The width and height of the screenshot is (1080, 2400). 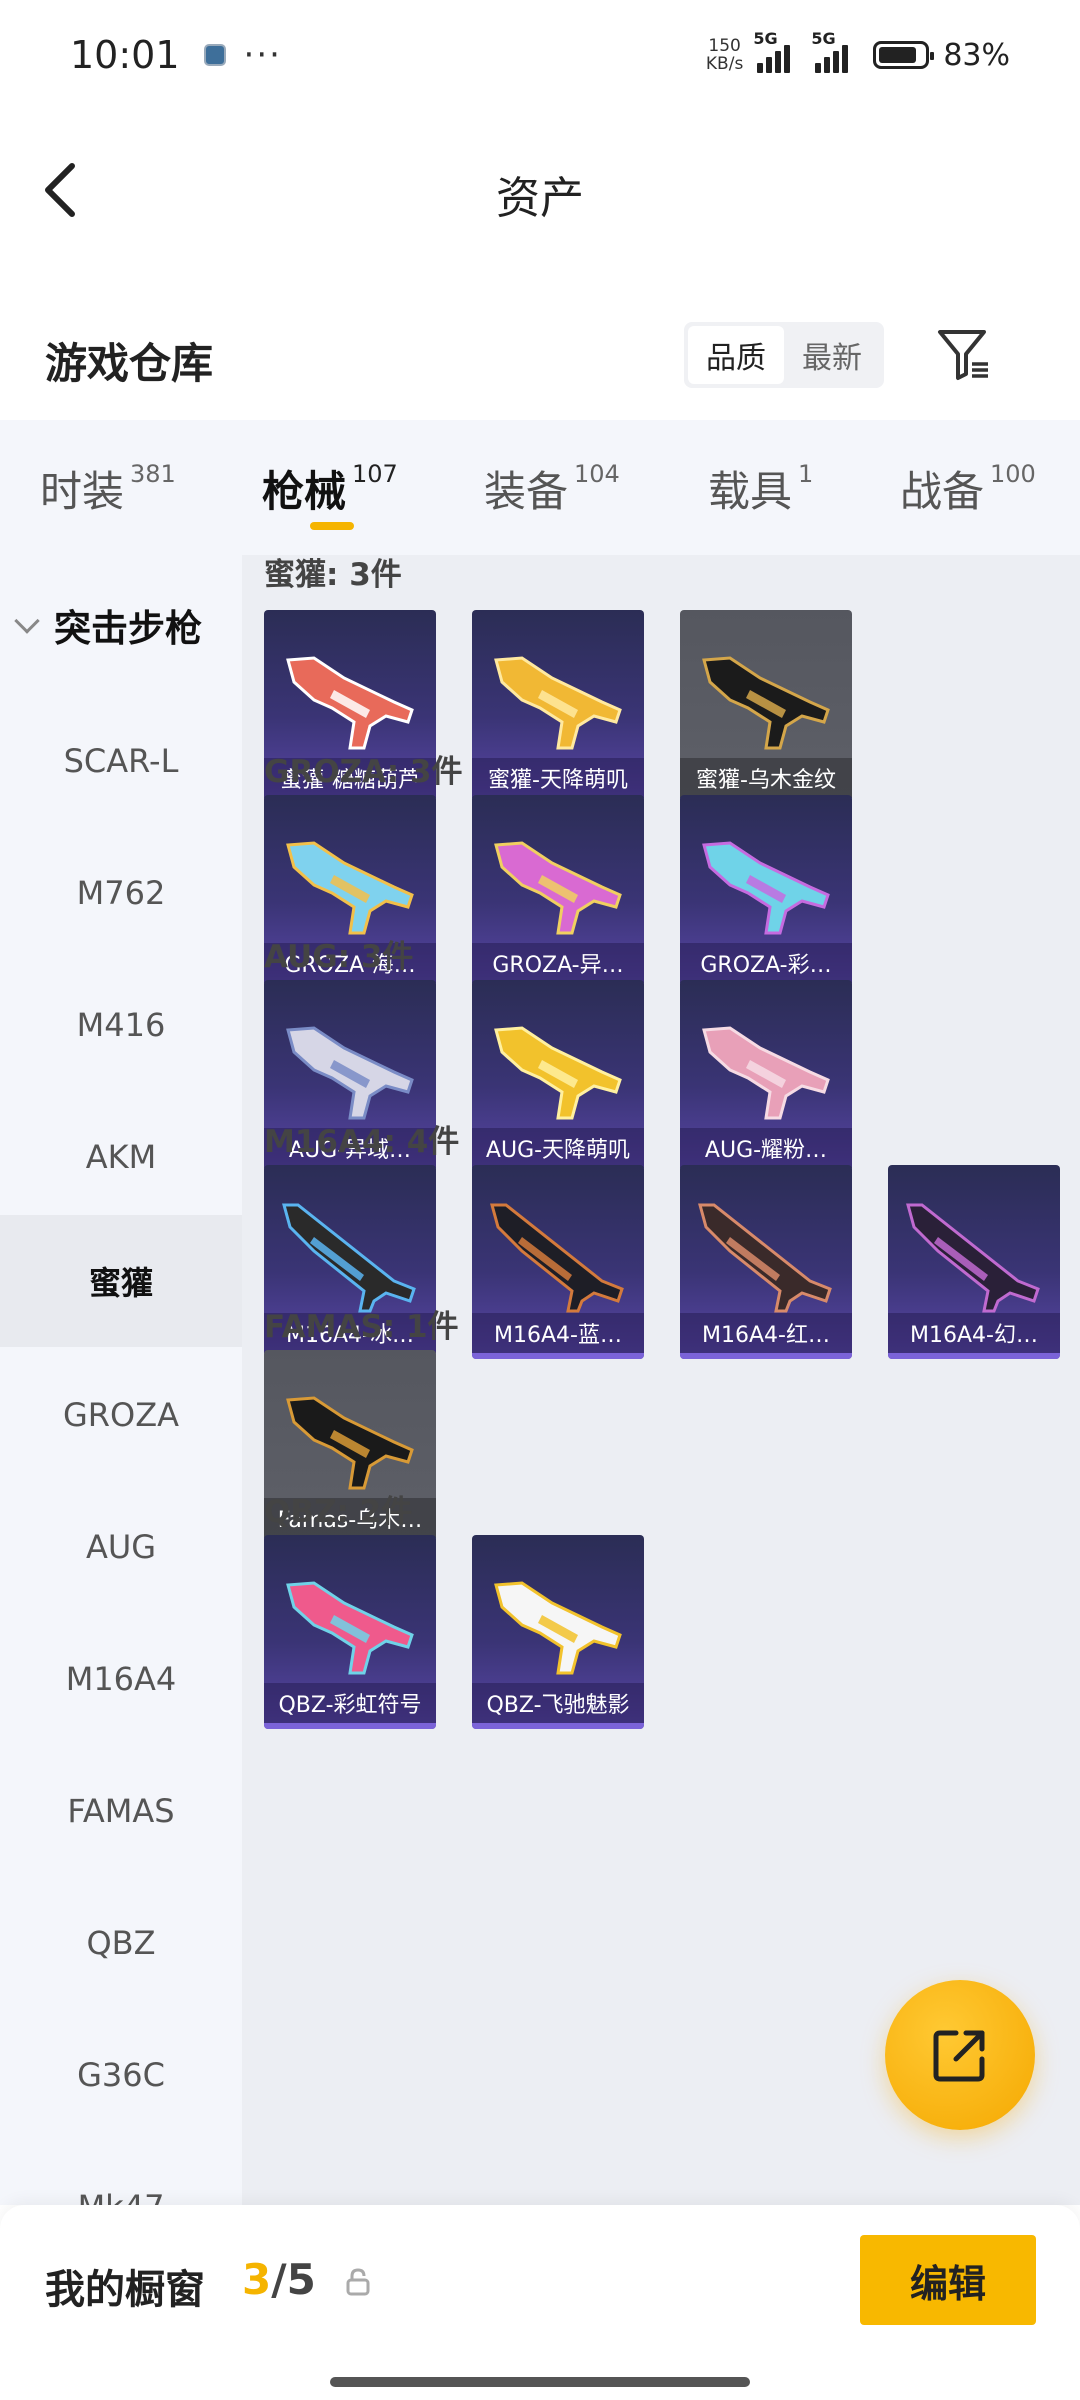 What do you see at coordinates (332, 526) in the screenshot?
I see `active-tab-indicator` at bounding box center [332, 526].